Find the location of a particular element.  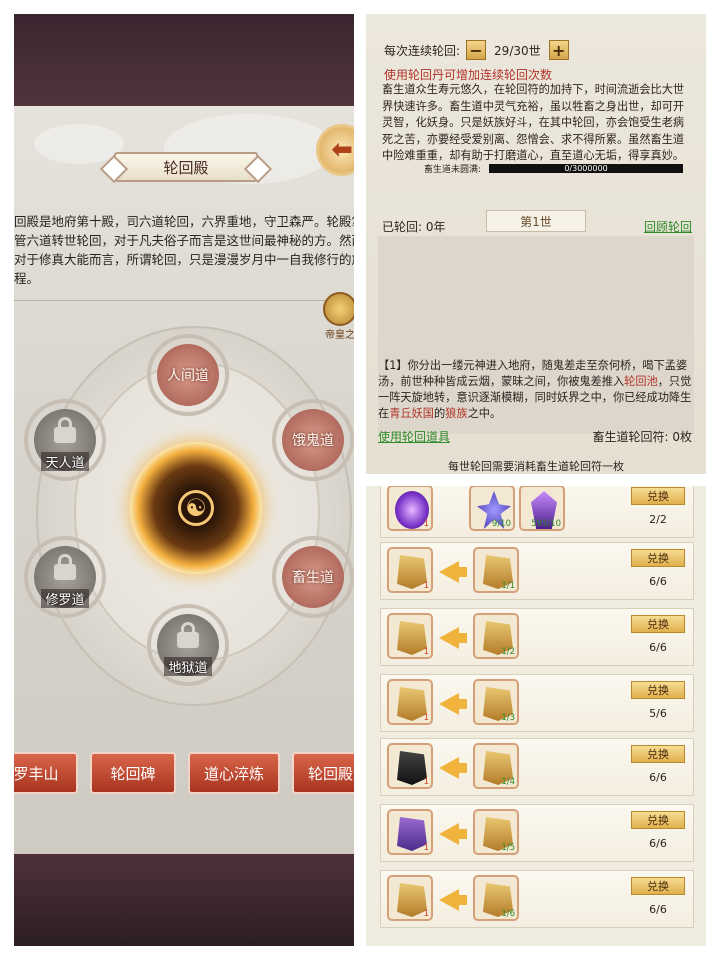

use-item-link: 使用轮回道具 is located at coordinates (414, 436).